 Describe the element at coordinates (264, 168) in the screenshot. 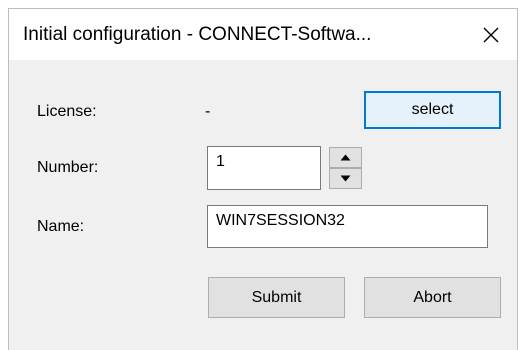

I see `number-input: 1` at that location.